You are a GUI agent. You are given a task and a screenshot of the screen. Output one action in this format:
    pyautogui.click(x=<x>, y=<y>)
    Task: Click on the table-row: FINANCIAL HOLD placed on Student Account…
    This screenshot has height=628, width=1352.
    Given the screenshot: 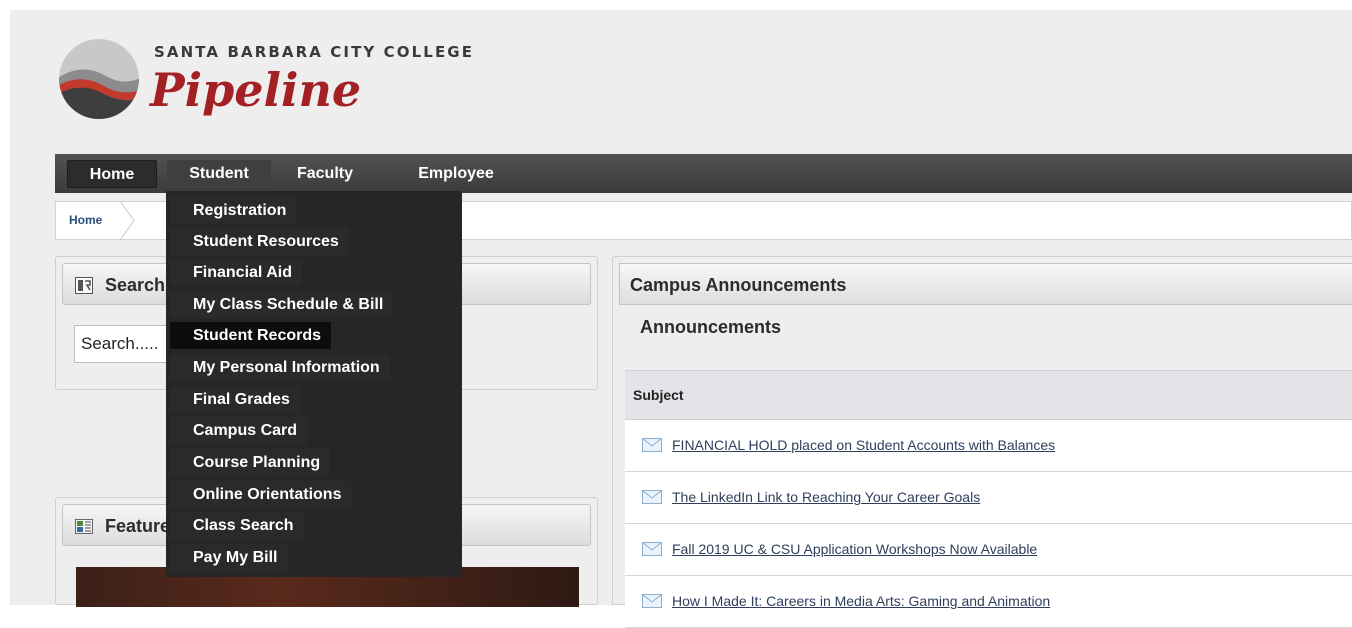 What is the action you would take?
    pyautogui.click(x=988, y=446)
    